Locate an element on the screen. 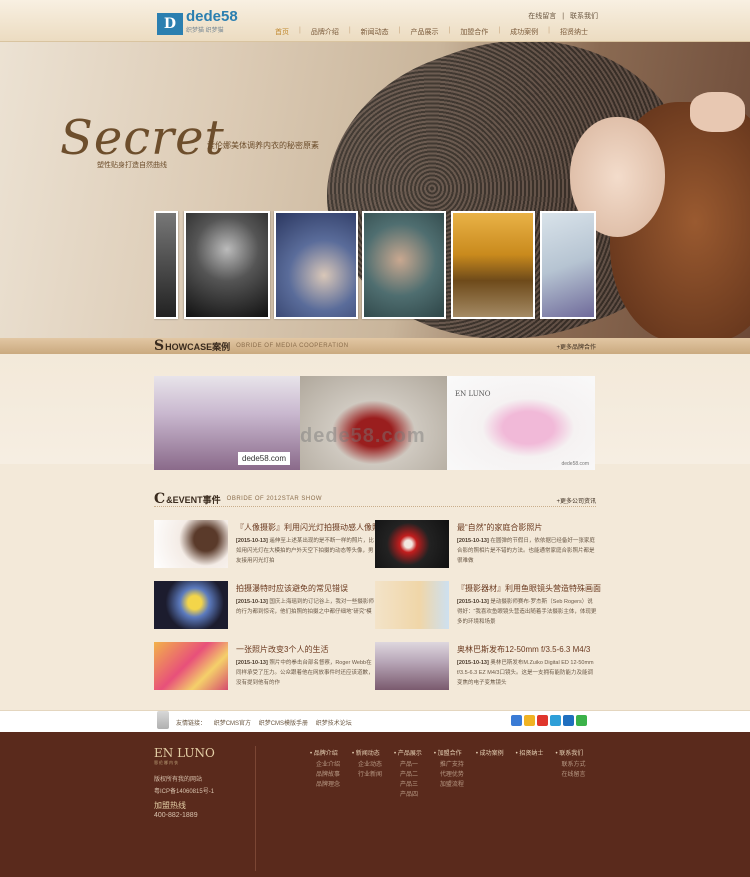  banner-script-title: Secret is located at coordinates (142, 138).